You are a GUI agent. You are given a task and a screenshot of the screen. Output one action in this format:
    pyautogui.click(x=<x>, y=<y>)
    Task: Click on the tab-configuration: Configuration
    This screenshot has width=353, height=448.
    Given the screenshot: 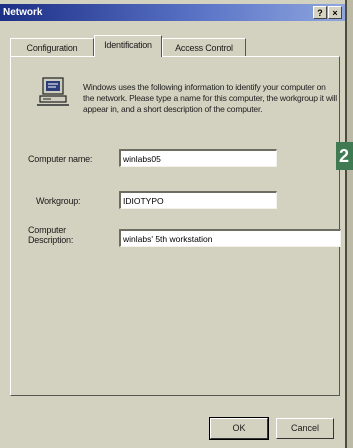 What is the action you would take?
    pyautogui.click(x=52, y=47)
    